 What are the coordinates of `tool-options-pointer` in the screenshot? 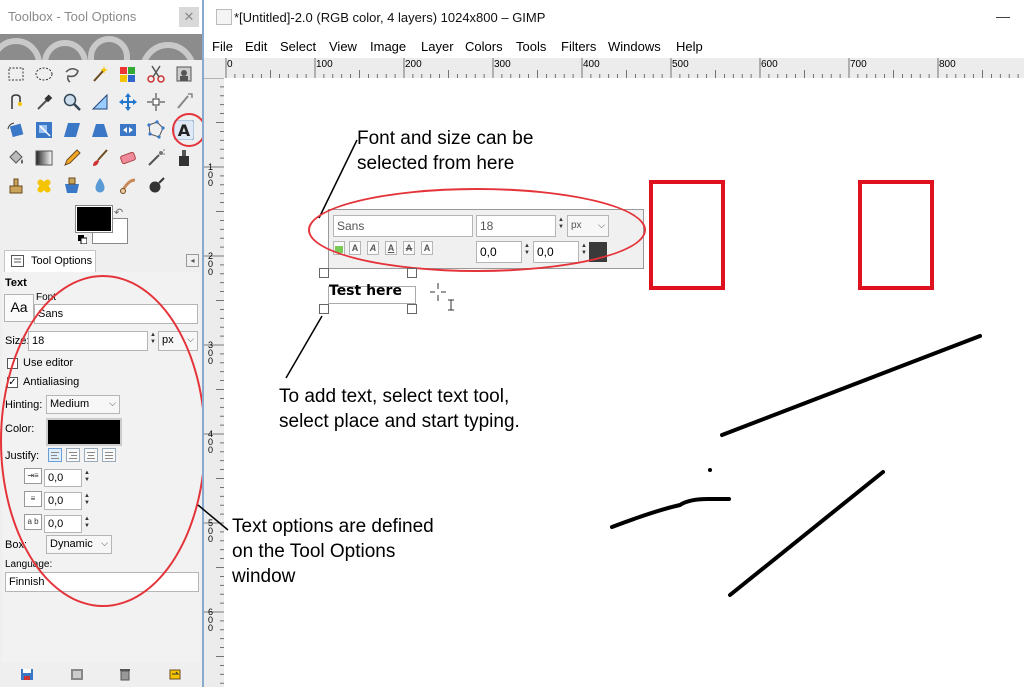 It's located at (213, 517).